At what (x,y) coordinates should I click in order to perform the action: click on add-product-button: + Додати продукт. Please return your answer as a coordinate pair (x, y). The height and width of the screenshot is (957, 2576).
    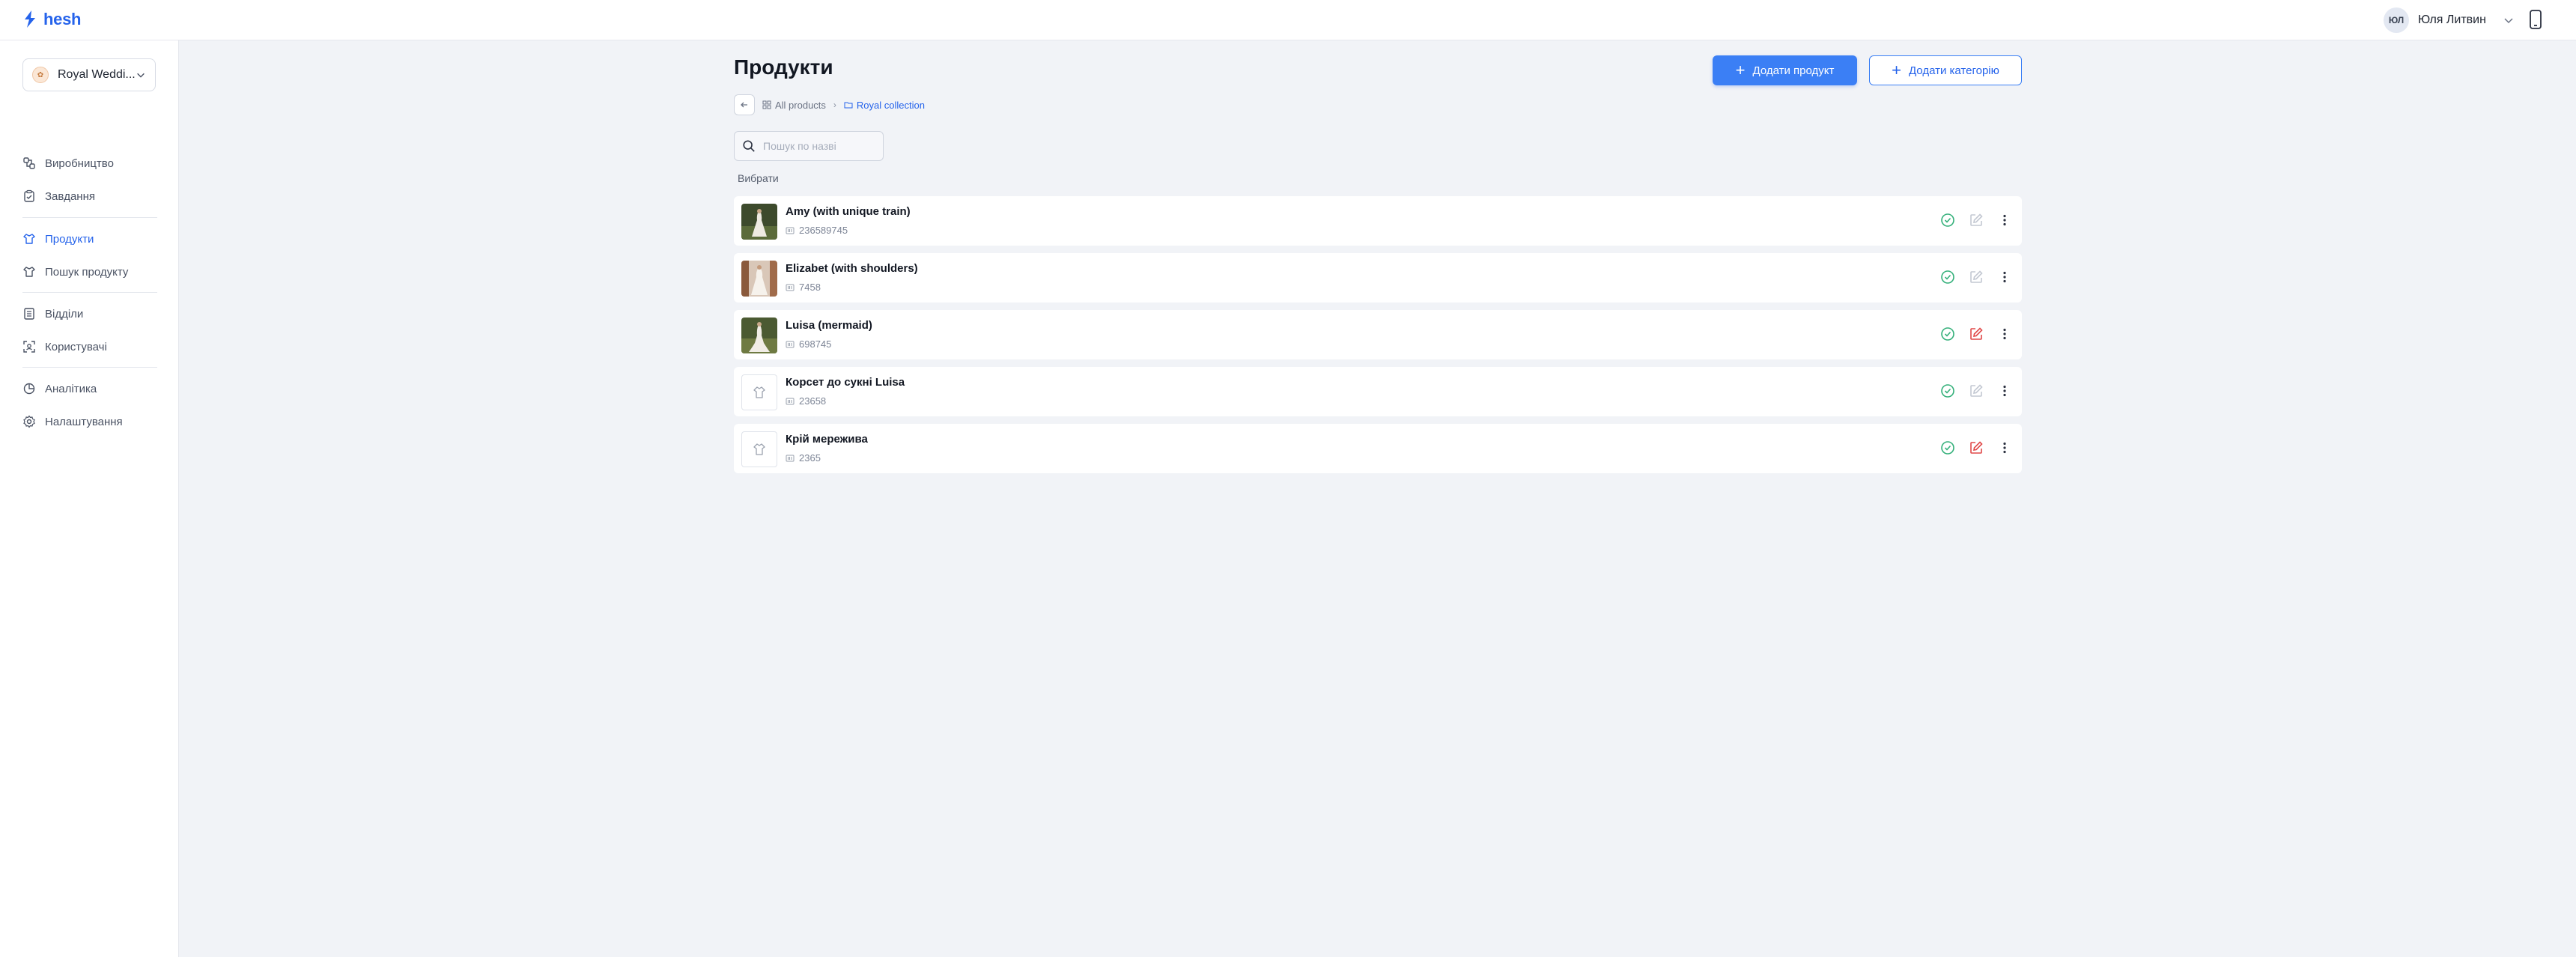
    Looking at the image, I should click on (1785, 70).